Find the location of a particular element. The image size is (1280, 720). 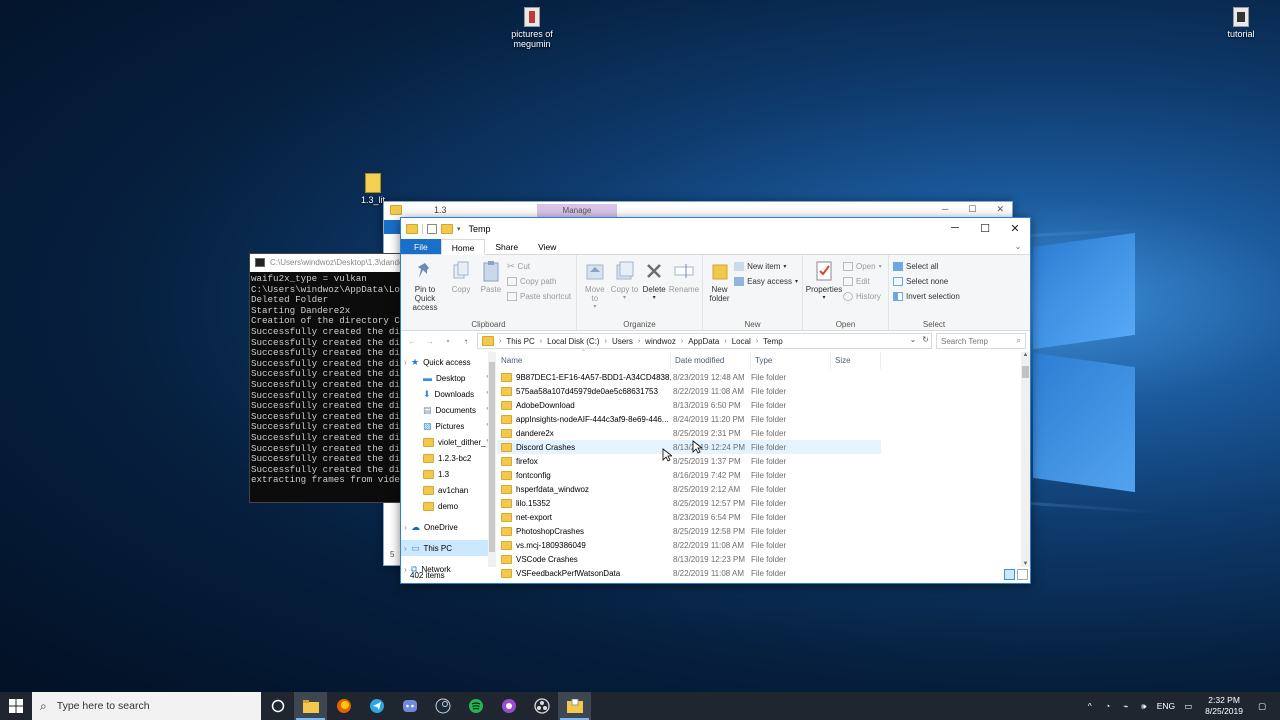

copy-to-button: Copy to ▾ is located at coordinates (625, 288).